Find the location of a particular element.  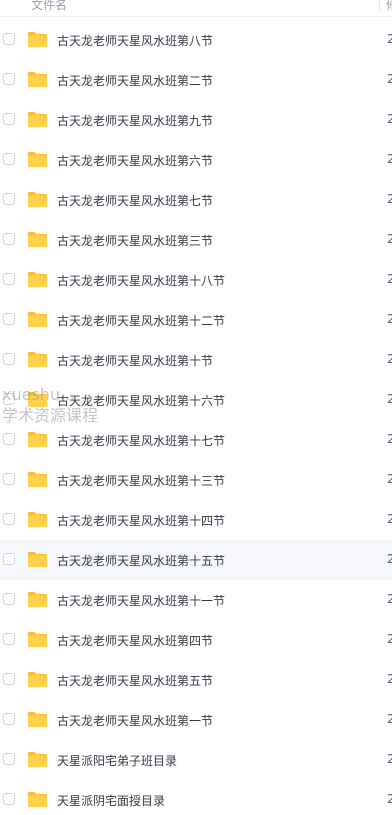

file-name: 古天龙老师天星风水班第十七节 is located at coordinates (141, 440).